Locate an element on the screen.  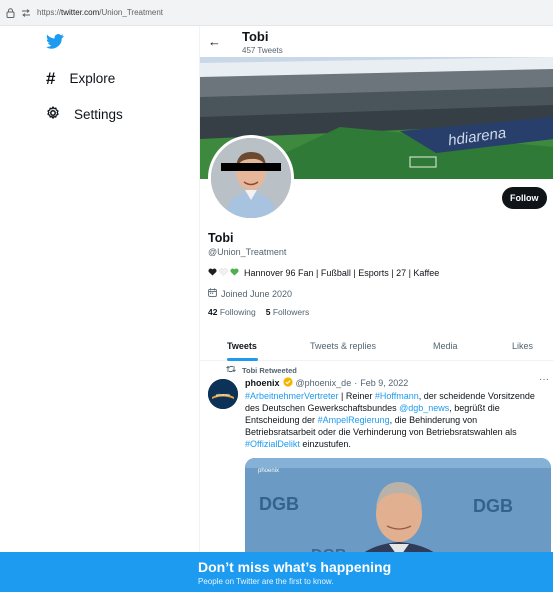
tweet-link: #AmpelRegierung is located at coordinates (354, 420).